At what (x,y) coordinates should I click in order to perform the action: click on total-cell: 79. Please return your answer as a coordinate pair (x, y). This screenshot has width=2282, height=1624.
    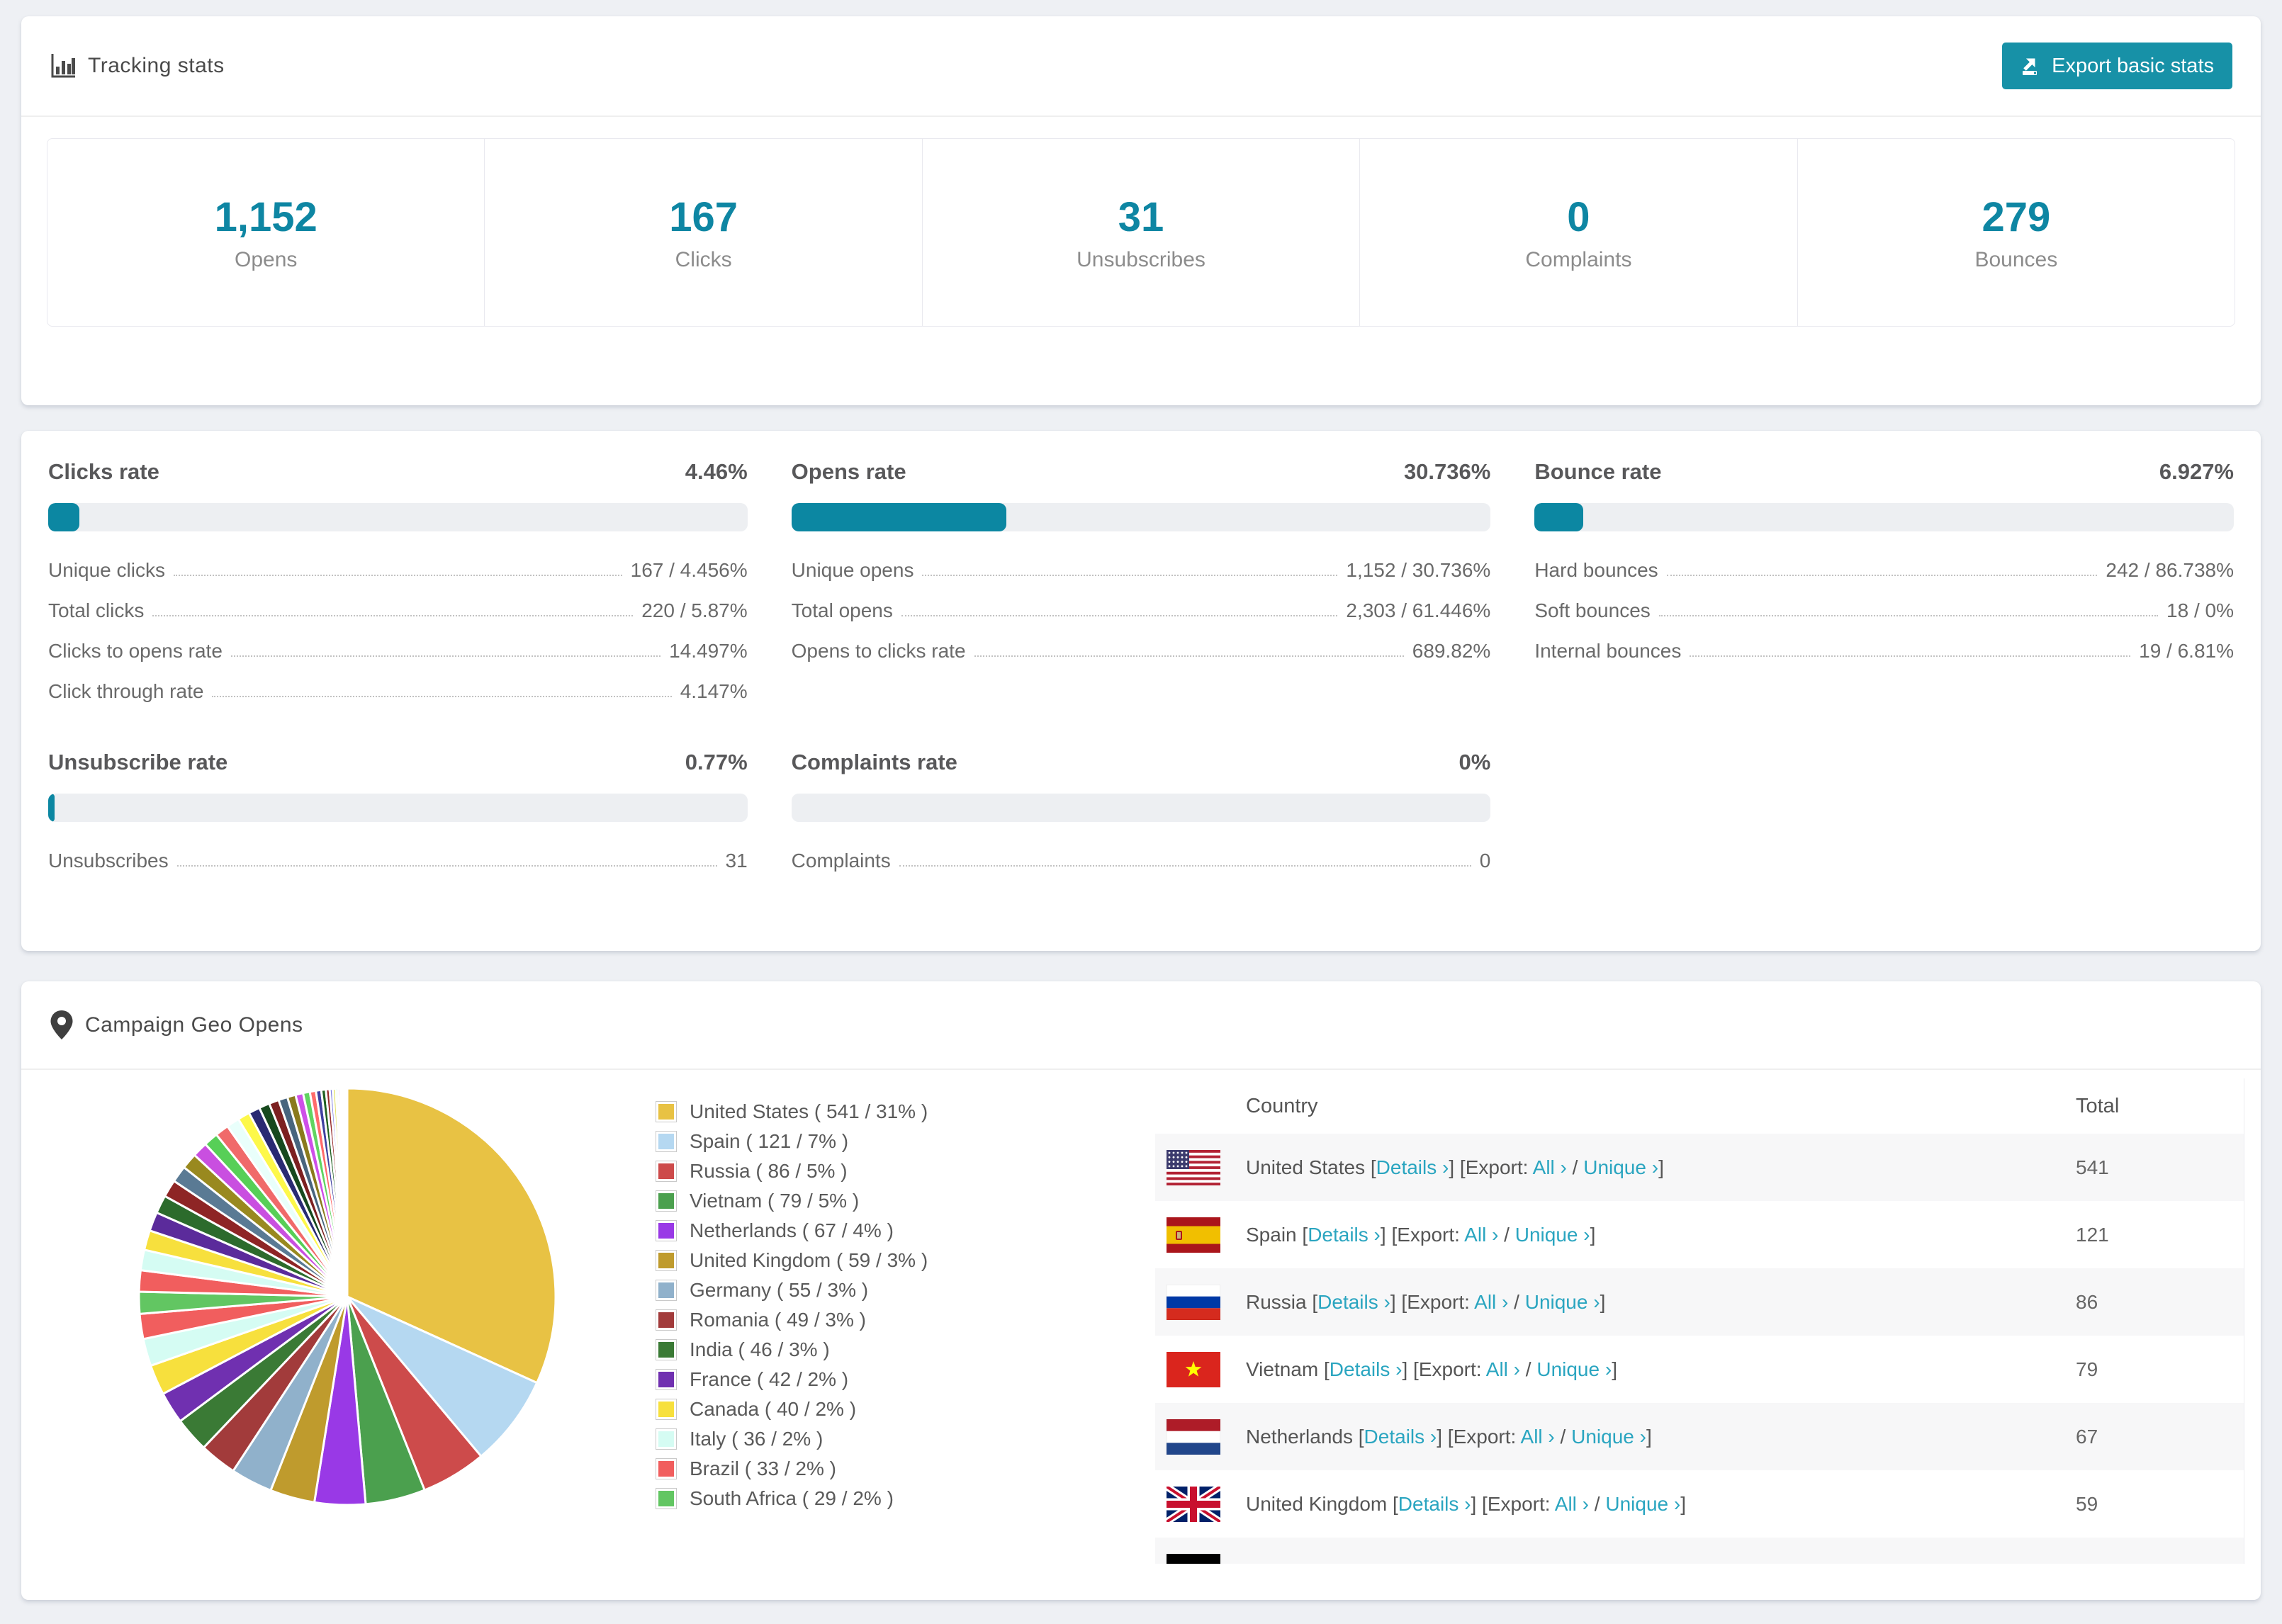
    Looking at the image, I should click on (2087, 1369).